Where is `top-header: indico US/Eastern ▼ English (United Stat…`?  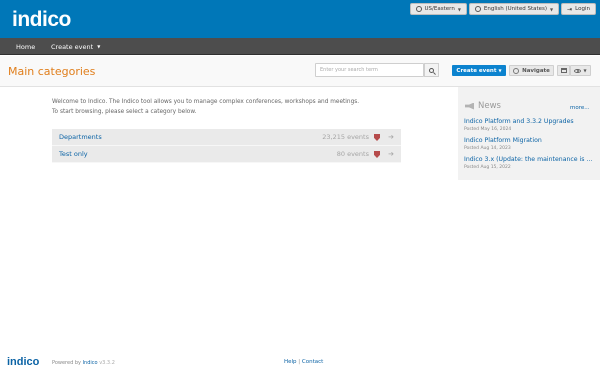 top-header: indico US/Eastern ▼ English (United Stat… is located at coordinates (300, 19).